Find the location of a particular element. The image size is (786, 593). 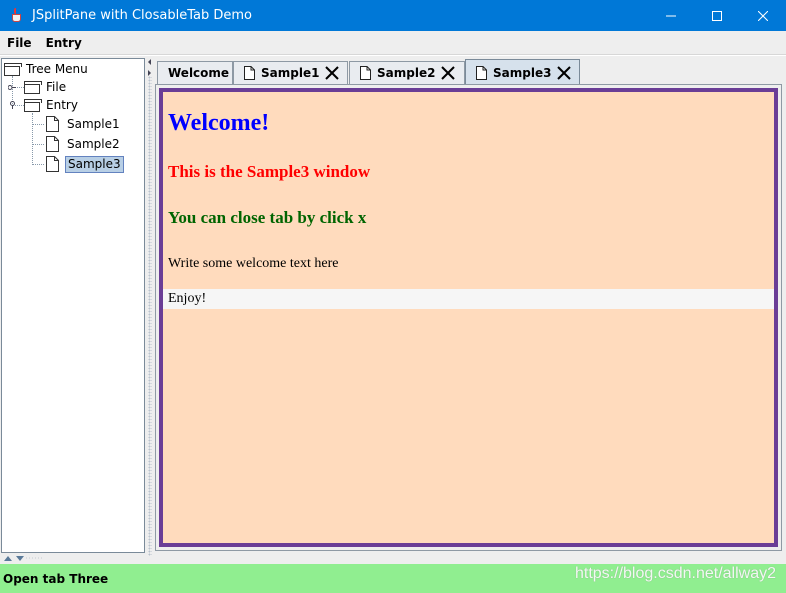

tree-item-file: File is located at coordinates (46, 87).